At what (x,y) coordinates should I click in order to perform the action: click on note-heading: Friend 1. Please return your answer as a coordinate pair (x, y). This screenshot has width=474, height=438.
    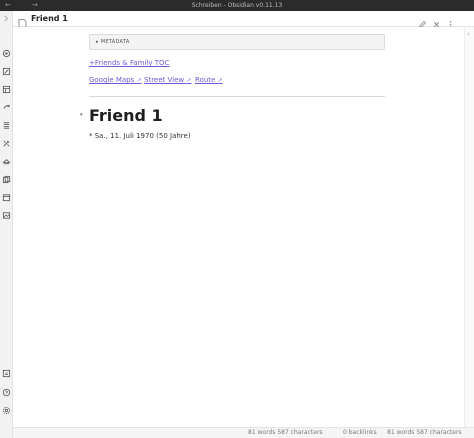
    Looking at the image, I should click on (126, 115).